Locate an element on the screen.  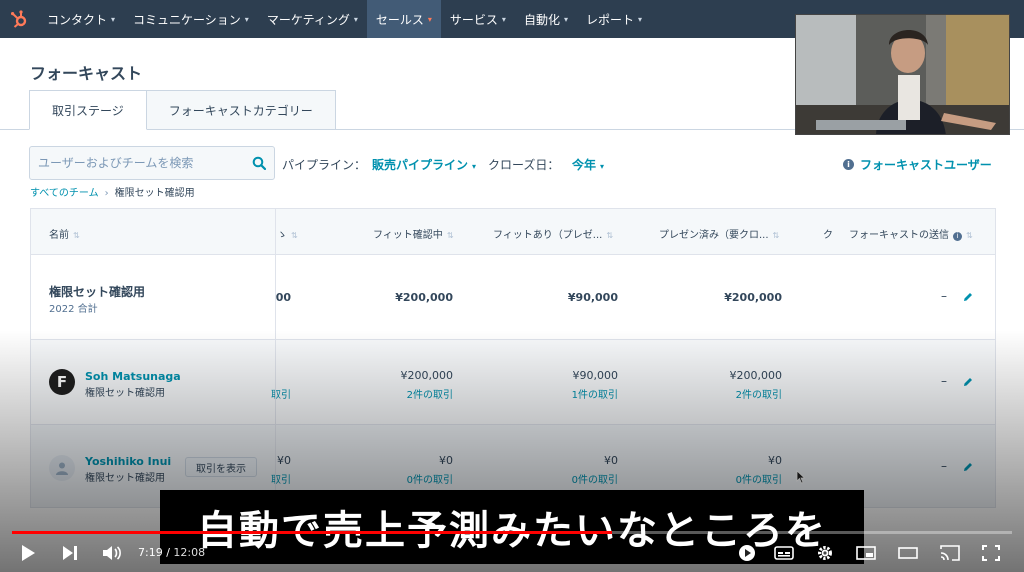
page-title: フォーキャスト is located at coordinates (86, 73).